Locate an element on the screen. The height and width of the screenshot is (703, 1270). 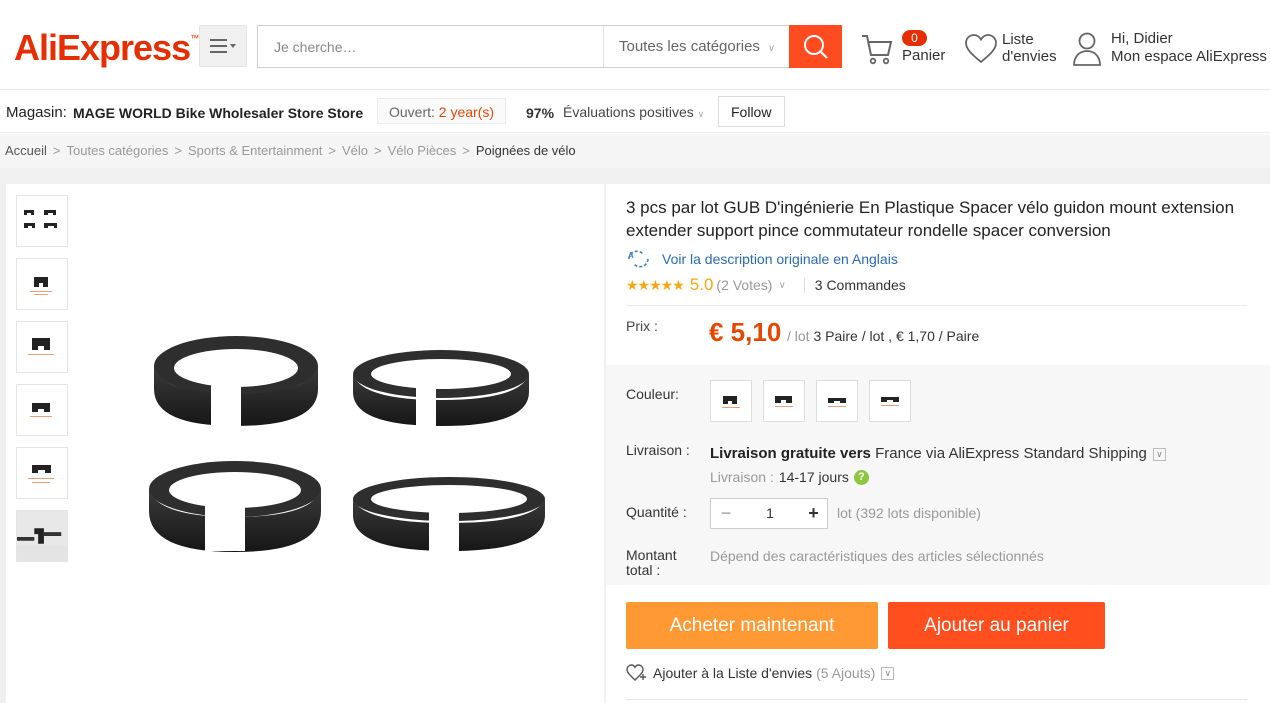
search-button is located at coordinates (815, 46).